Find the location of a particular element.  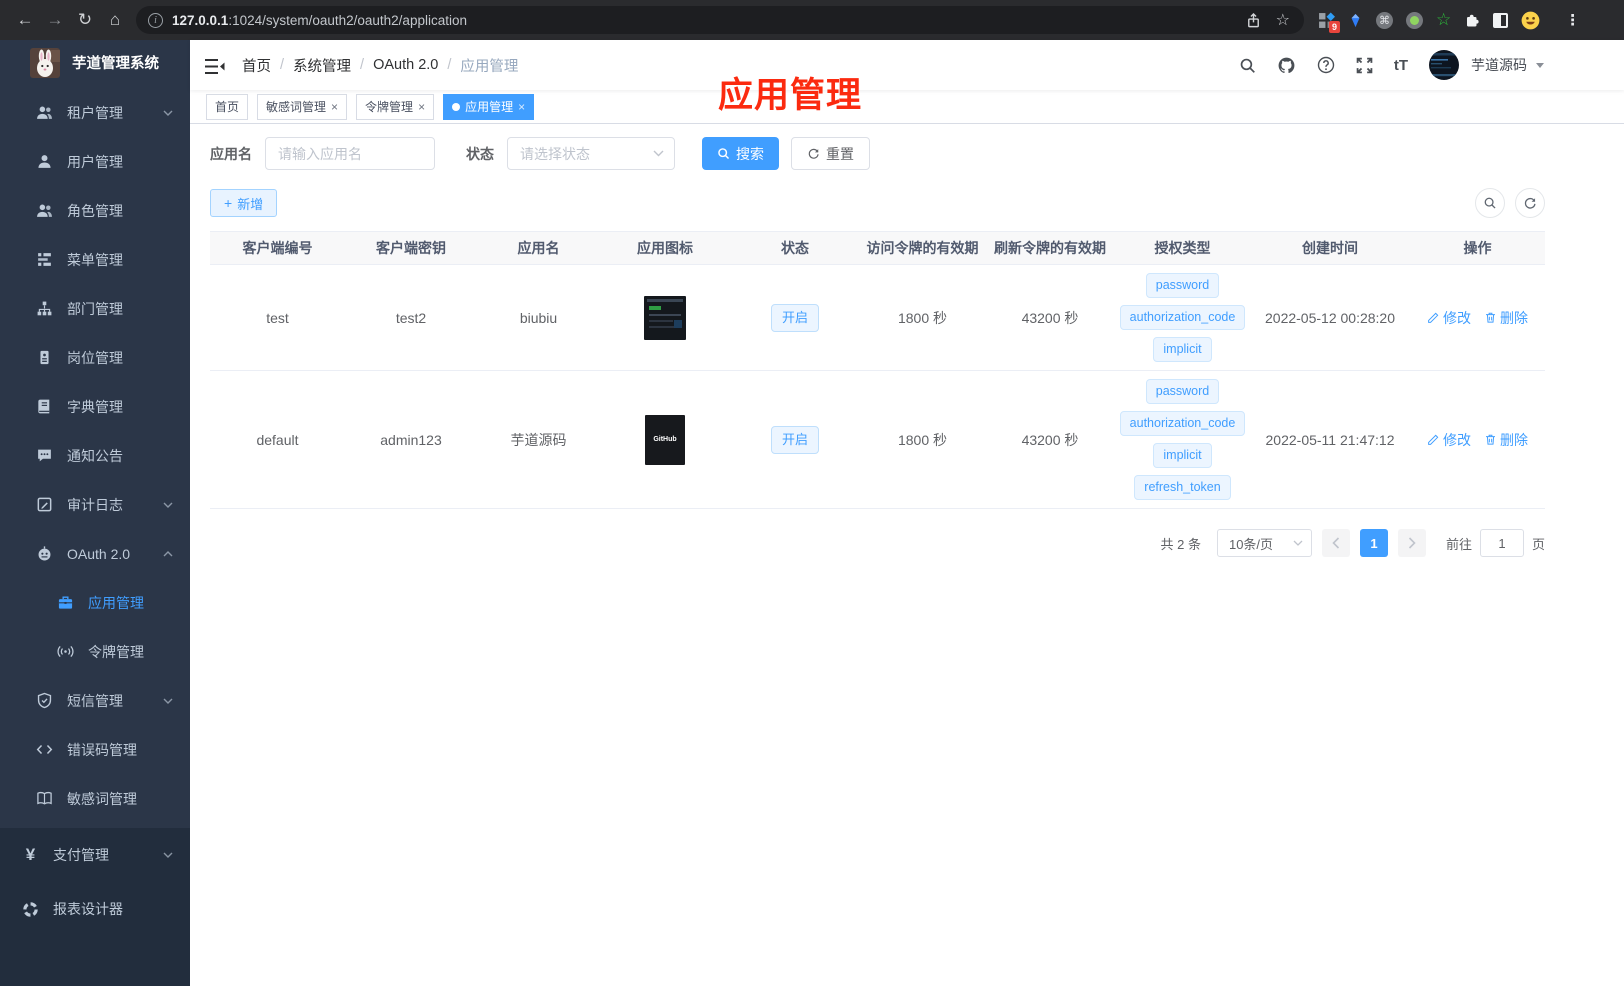

sidebar-item-label: OAuth 2.0 is located at coordinates (99, 553).